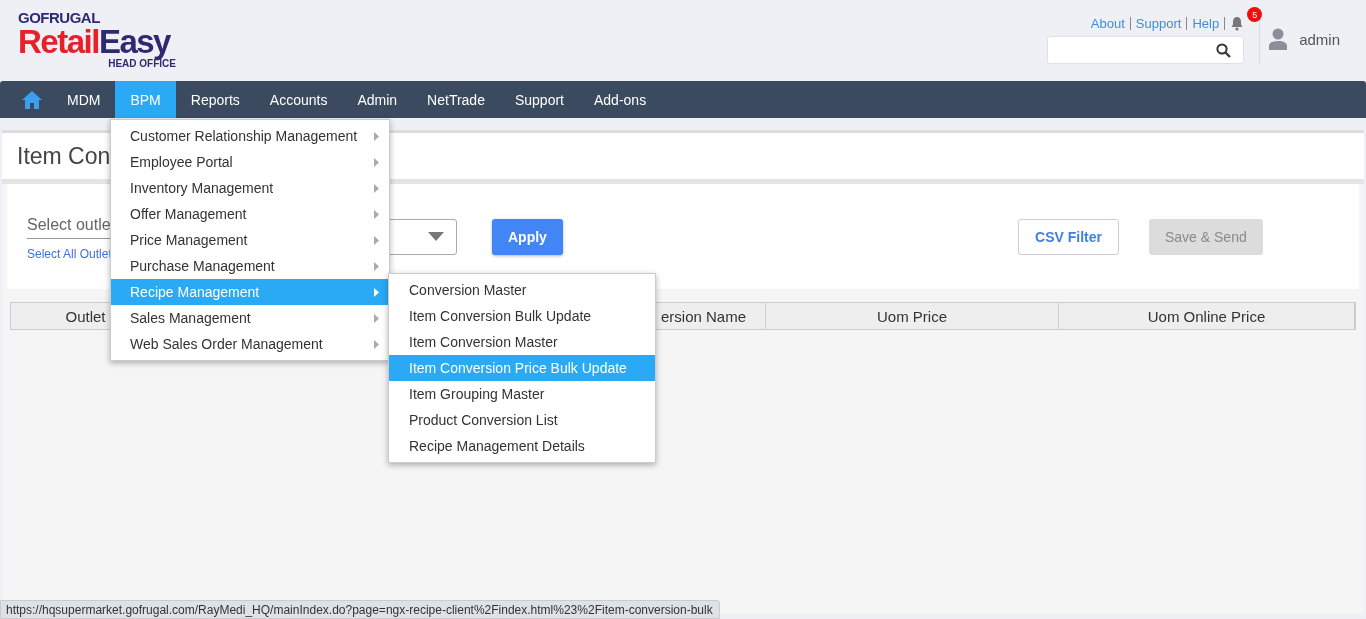 The width and height of the screenshot is (1366, 619). I want to click on column-header: Uom Price, so click(912, 316).